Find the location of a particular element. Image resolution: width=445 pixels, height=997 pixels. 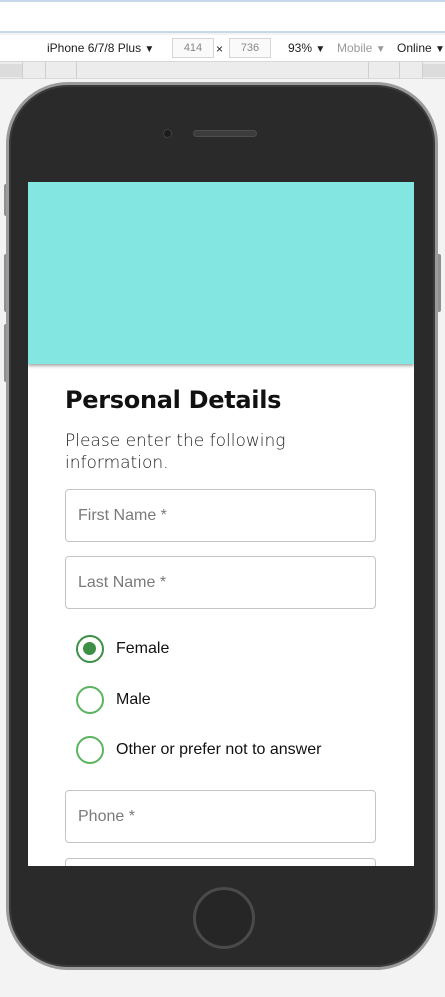

browser-top-bar is located at coordinates (222, 16).